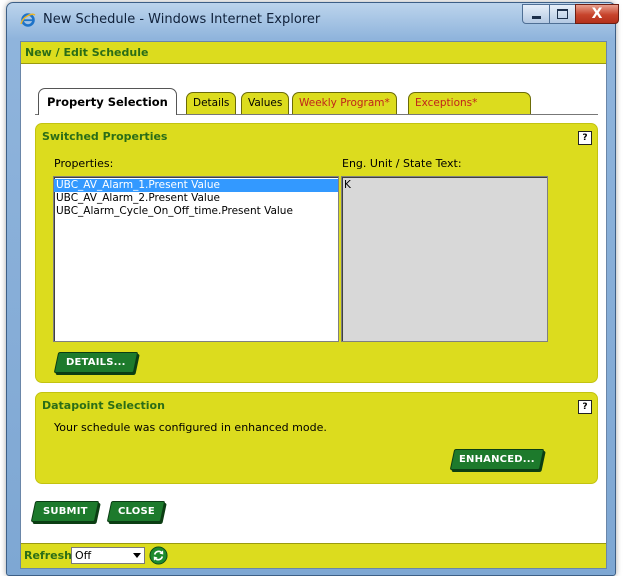 The width and height of the screenshot is (628, 576). Describe the element at coordinates (137, 555) in the screenshot. I see `chevron-down-icon` at that location.